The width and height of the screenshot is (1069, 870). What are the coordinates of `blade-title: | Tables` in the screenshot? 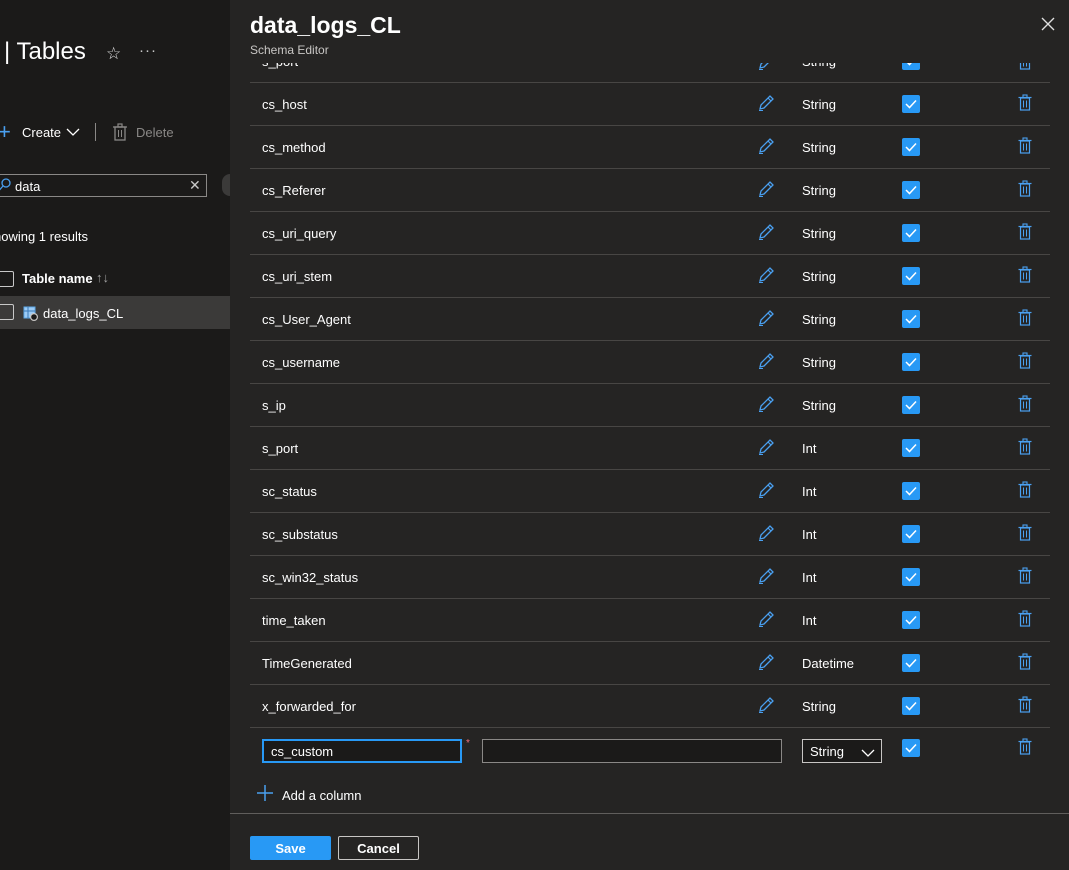 It's located at (45, 51).